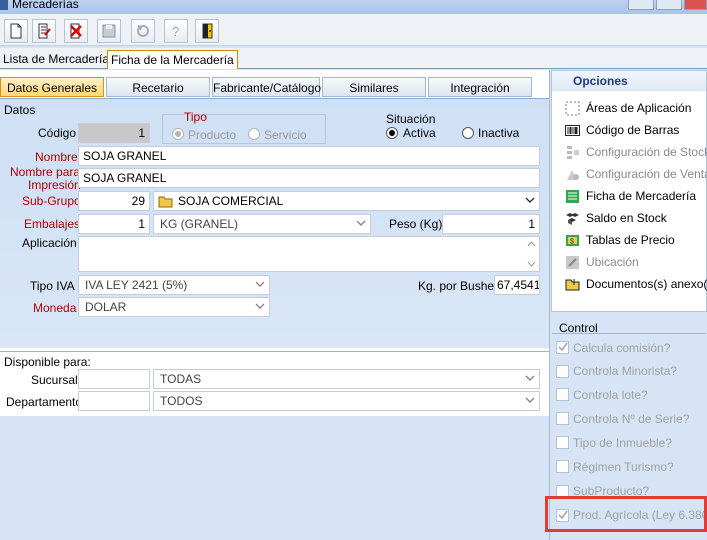  I want to click on embalajes-qty-field: 1, so click(114, 224).